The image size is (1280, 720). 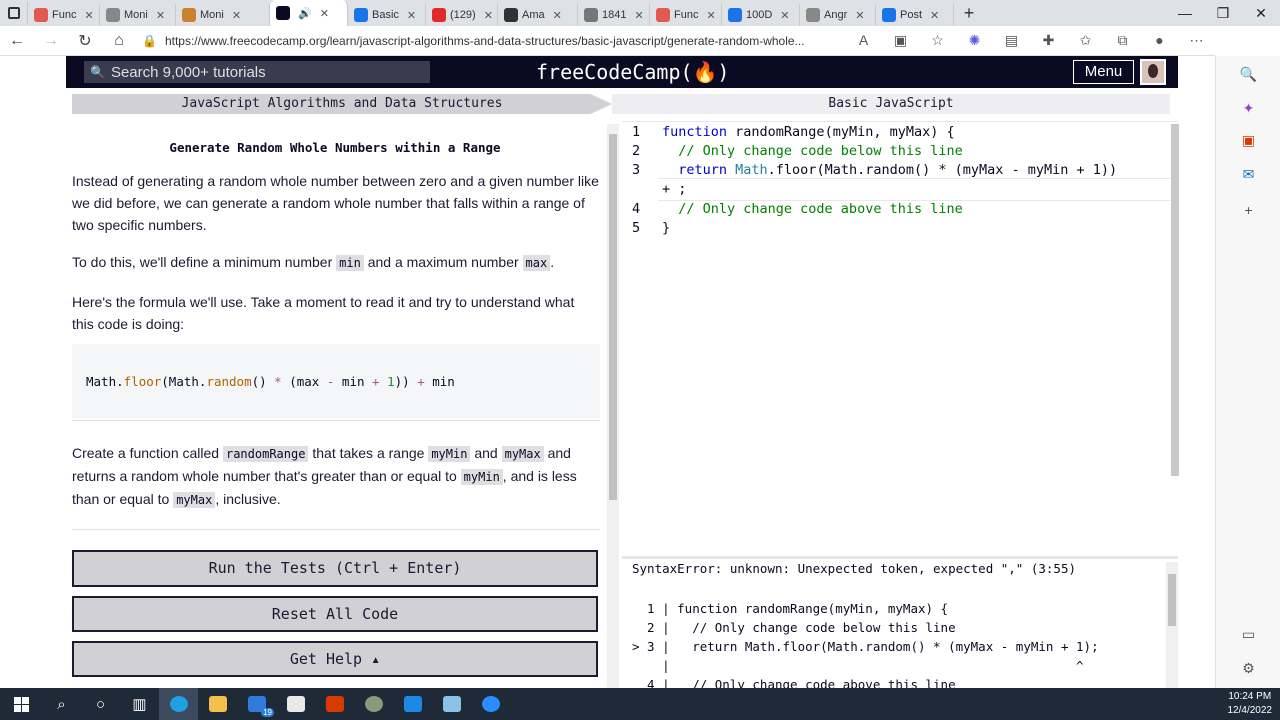 I want to click on discover-icon: ✦, so click(x=1248, y=108).